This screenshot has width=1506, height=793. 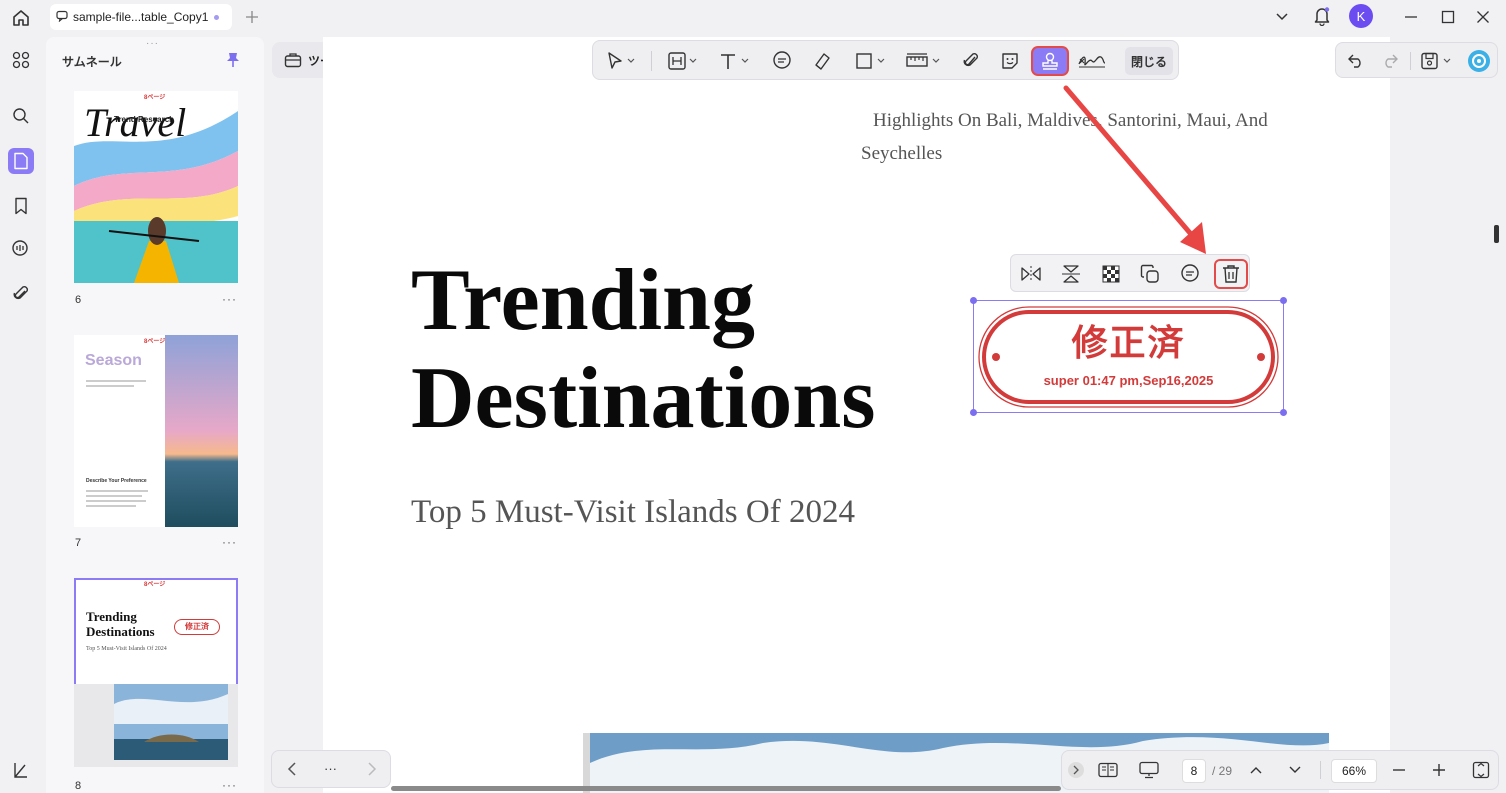 I want to click on grid-icon, so click(x=21, y=60).